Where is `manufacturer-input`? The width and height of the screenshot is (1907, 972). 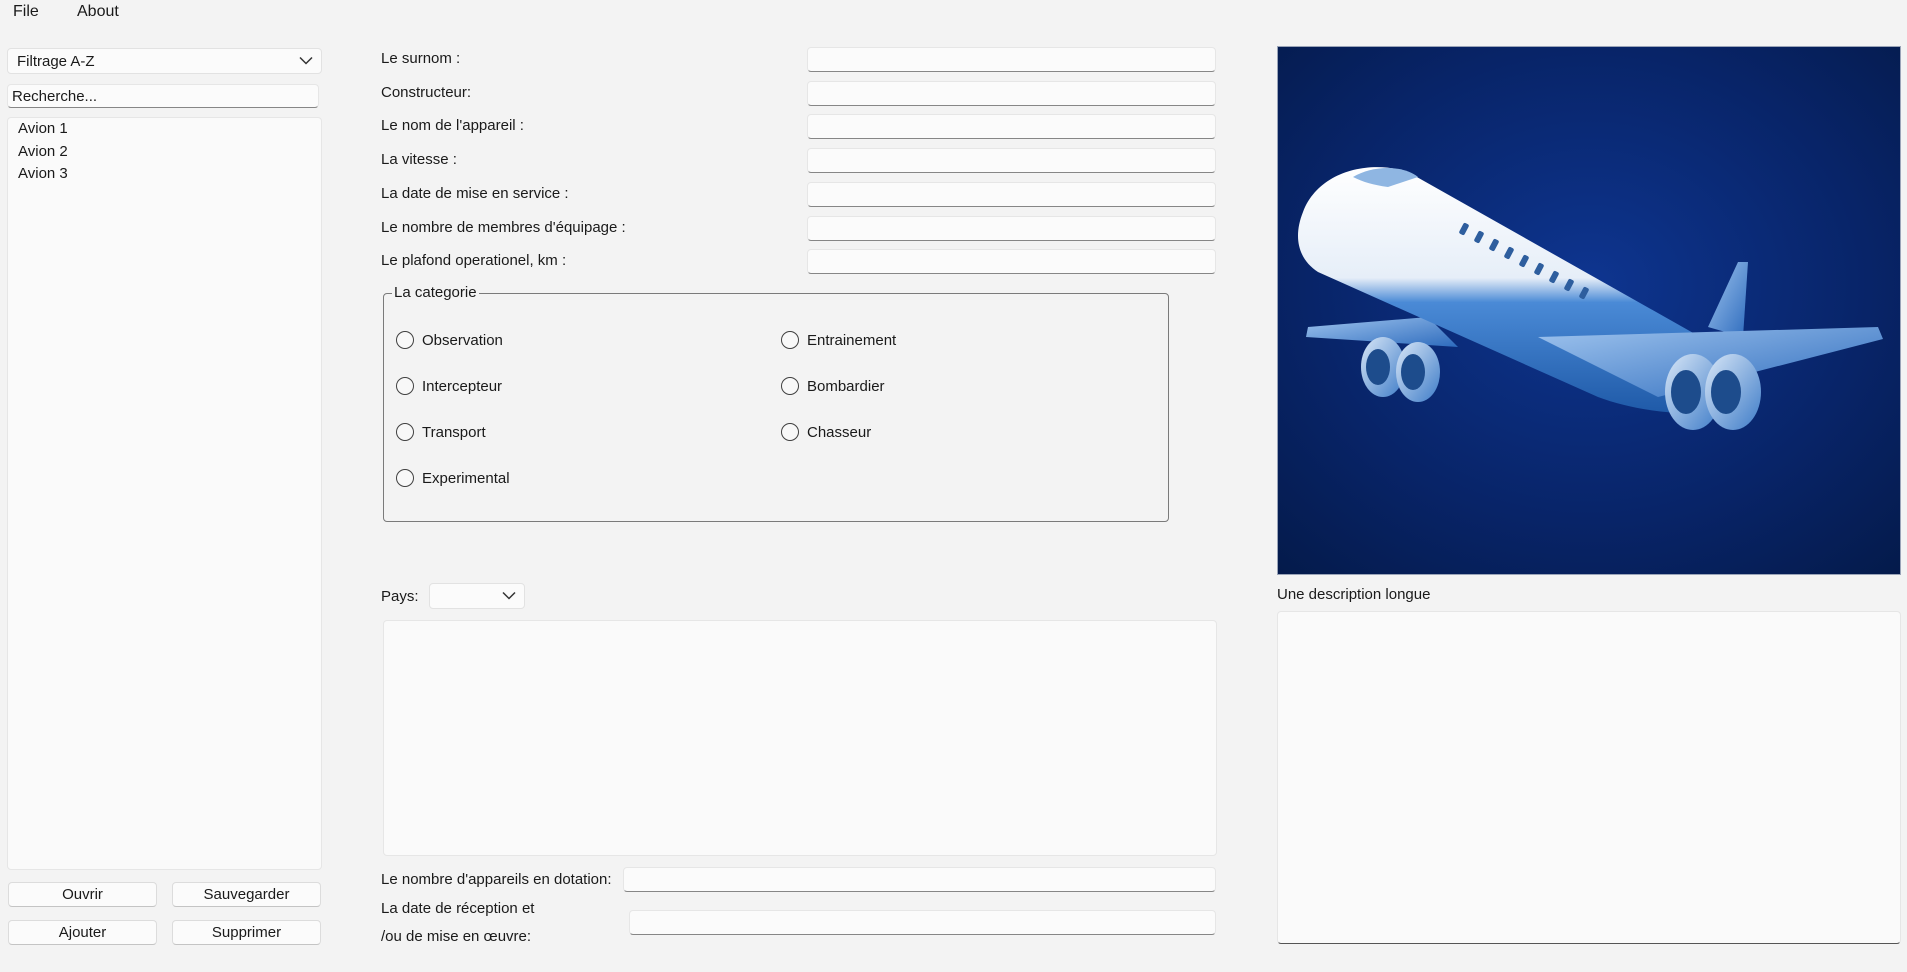
manufacturer-input is located at coordinates (1011, 93).